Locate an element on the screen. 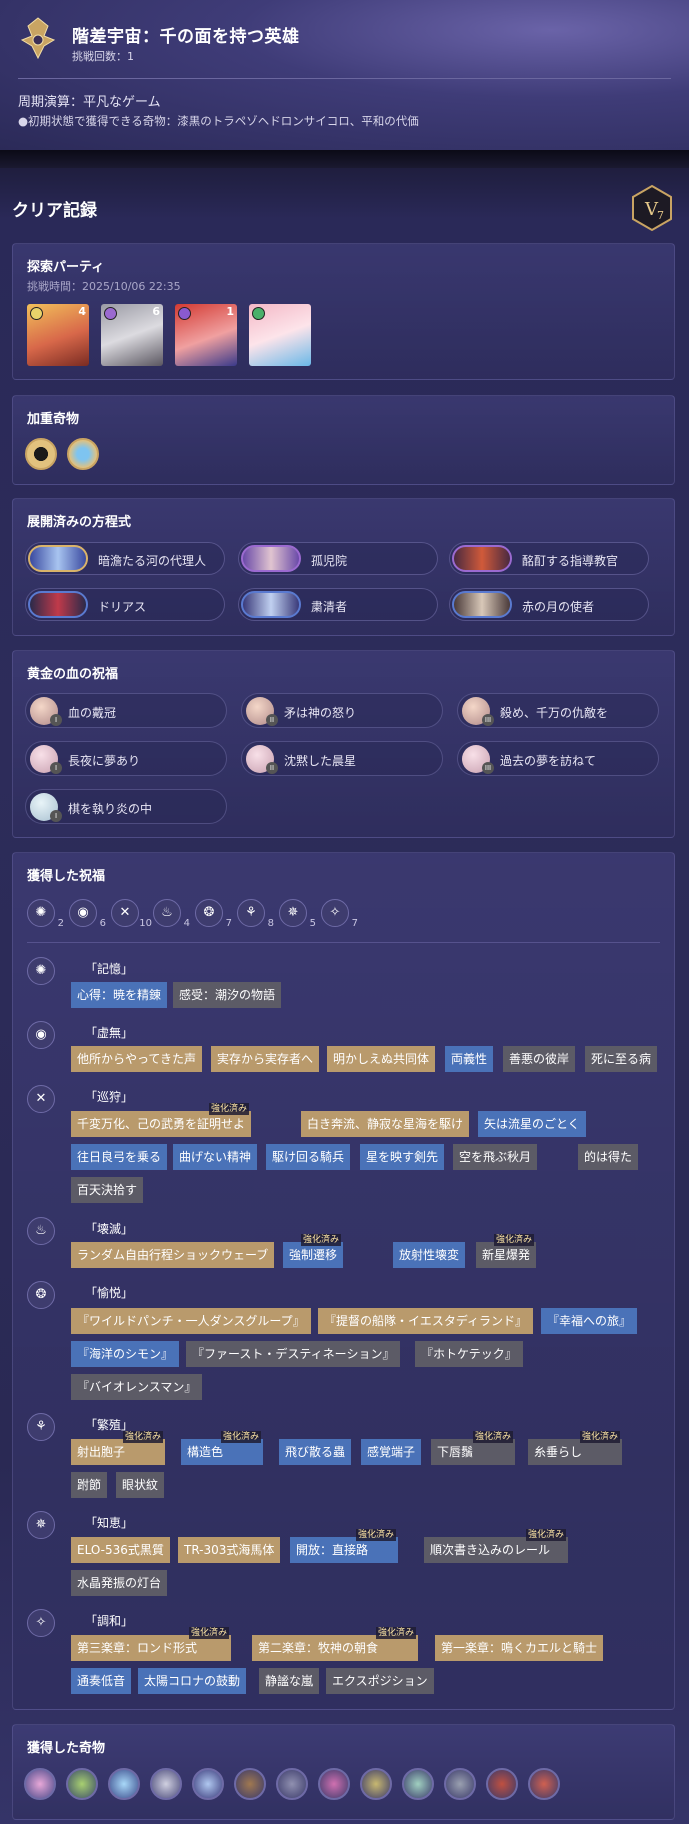 This screenshot has height=1824, width=689. party-member-3: 1 is located at coordinates (206, 335).